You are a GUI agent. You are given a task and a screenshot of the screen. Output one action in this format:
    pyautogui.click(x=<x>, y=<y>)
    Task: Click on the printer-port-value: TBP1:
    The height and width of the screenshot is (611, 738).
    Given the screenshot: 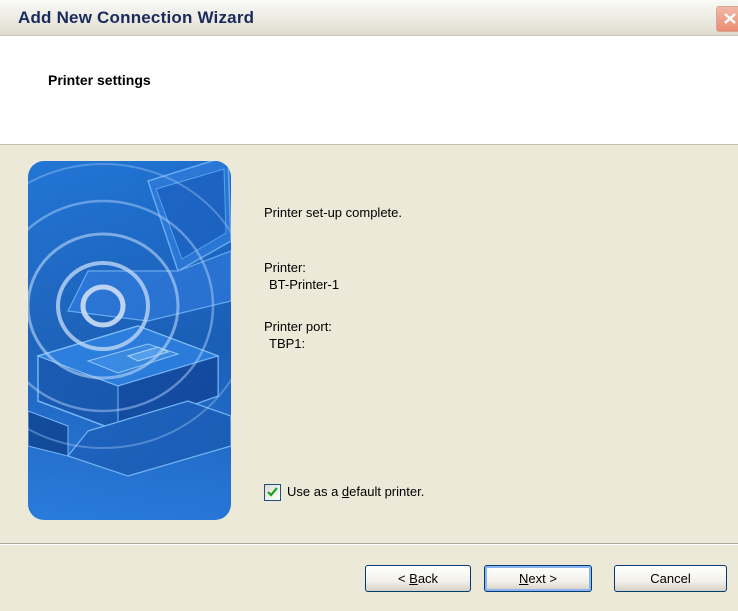 What is the action you would take?
    pyautogui.click(x=287, y=343)
    